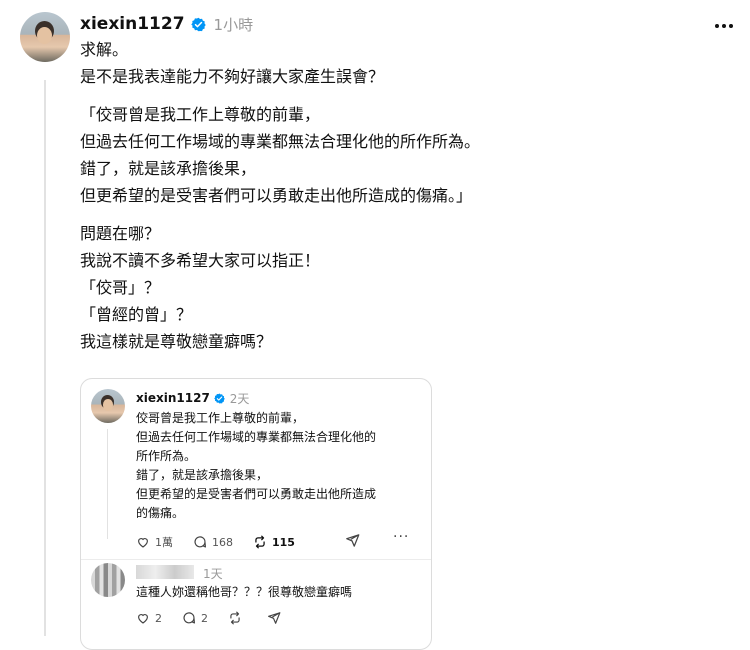  I want to click on post-header: xiexin1127 1小時, so click(166, 24).